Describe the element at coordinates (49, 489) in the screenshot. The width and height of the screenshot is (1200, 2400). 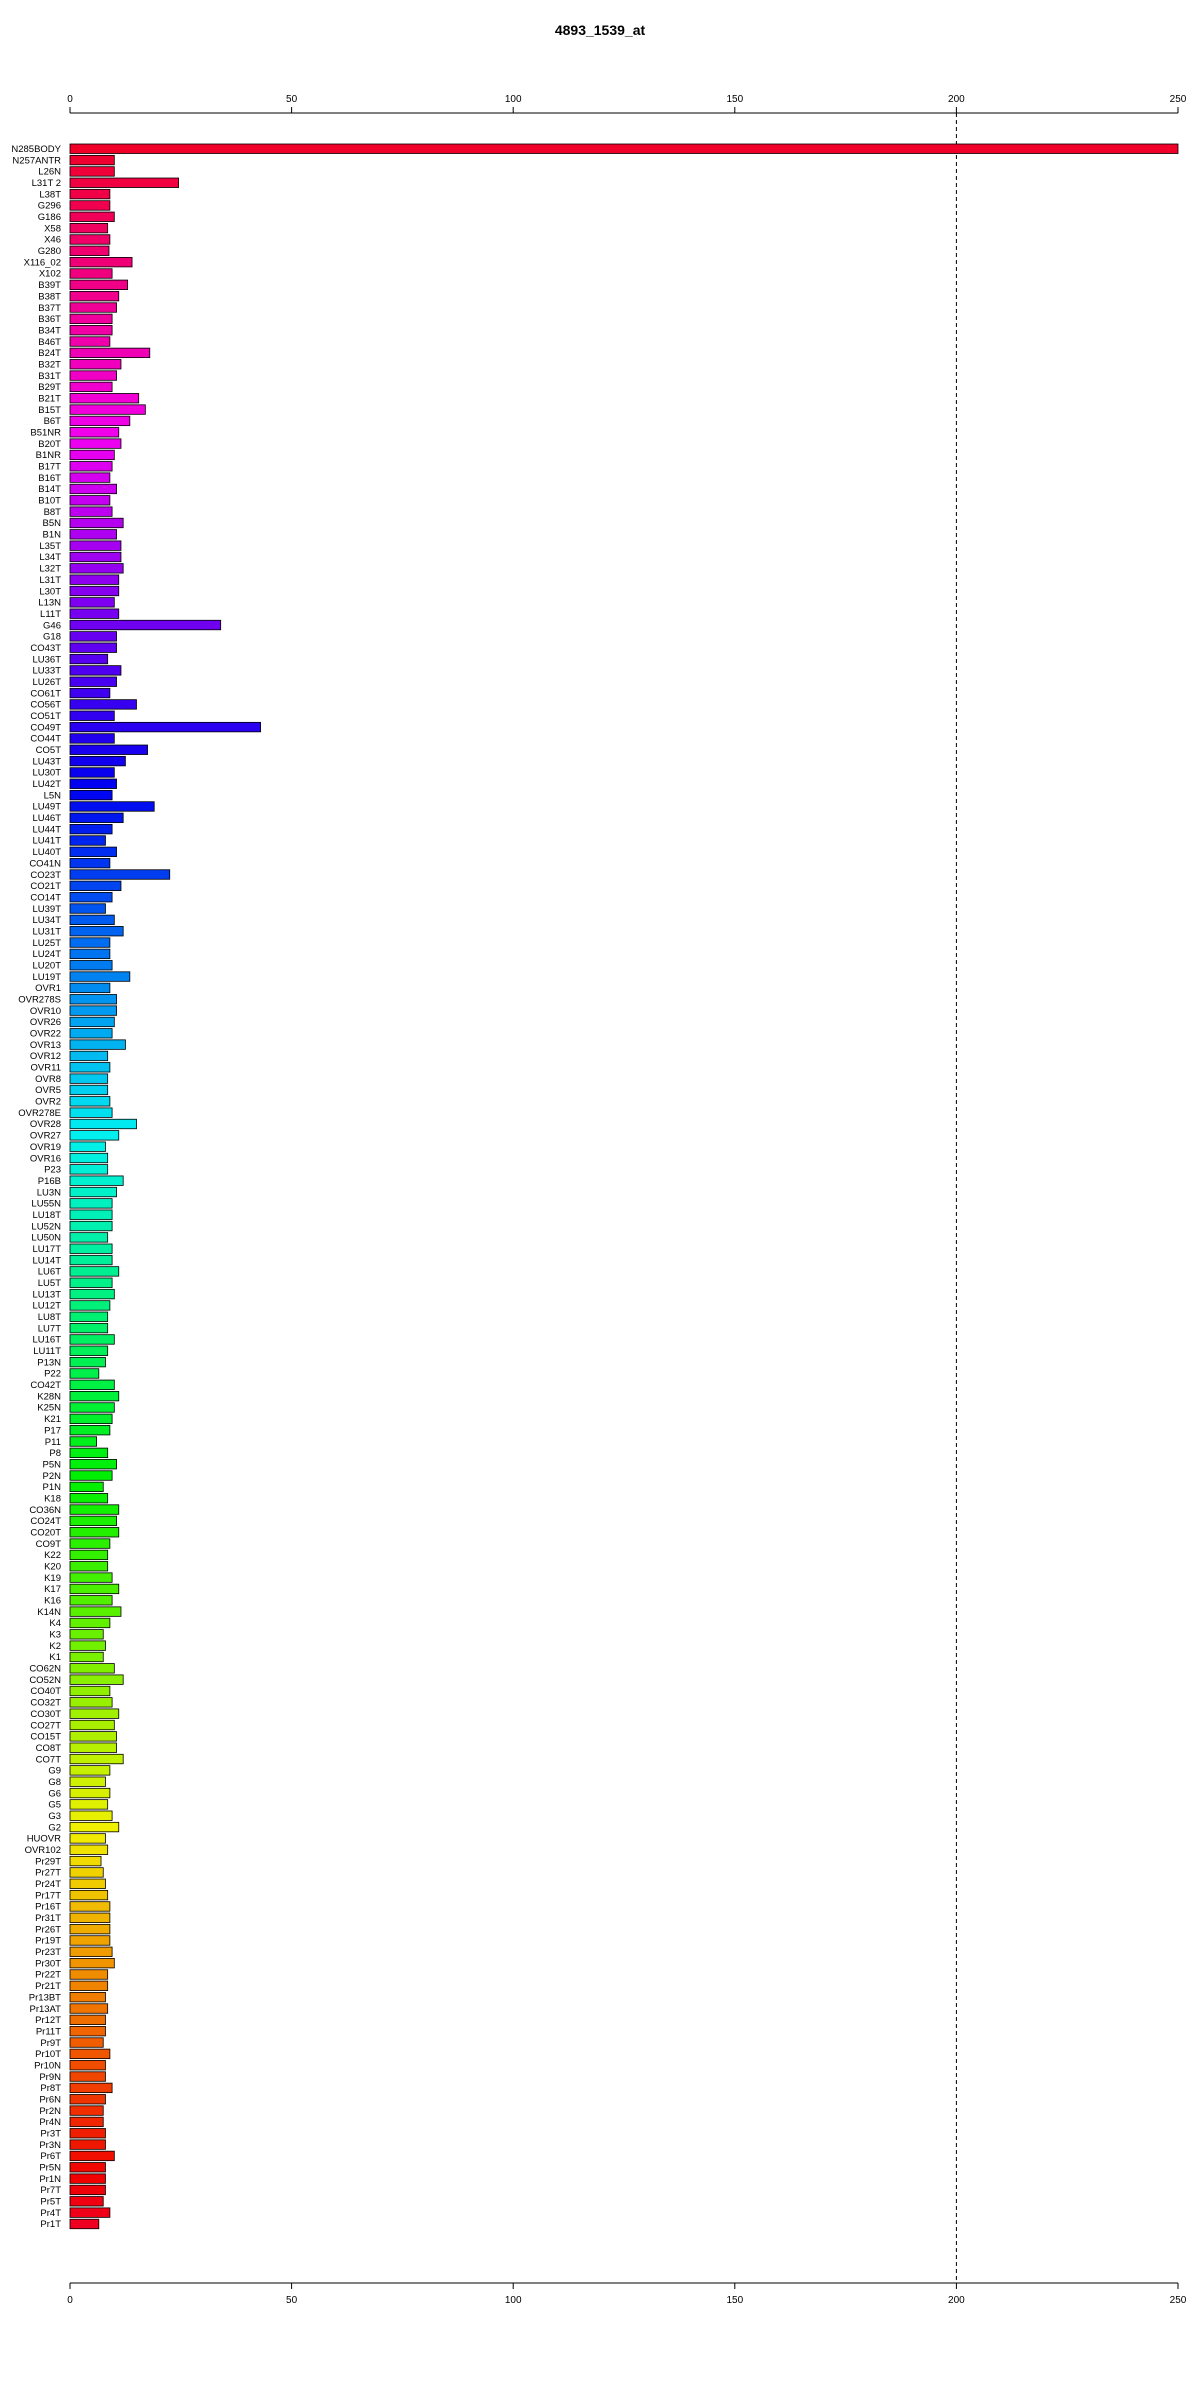
I see `category-label: B14T` at that location.